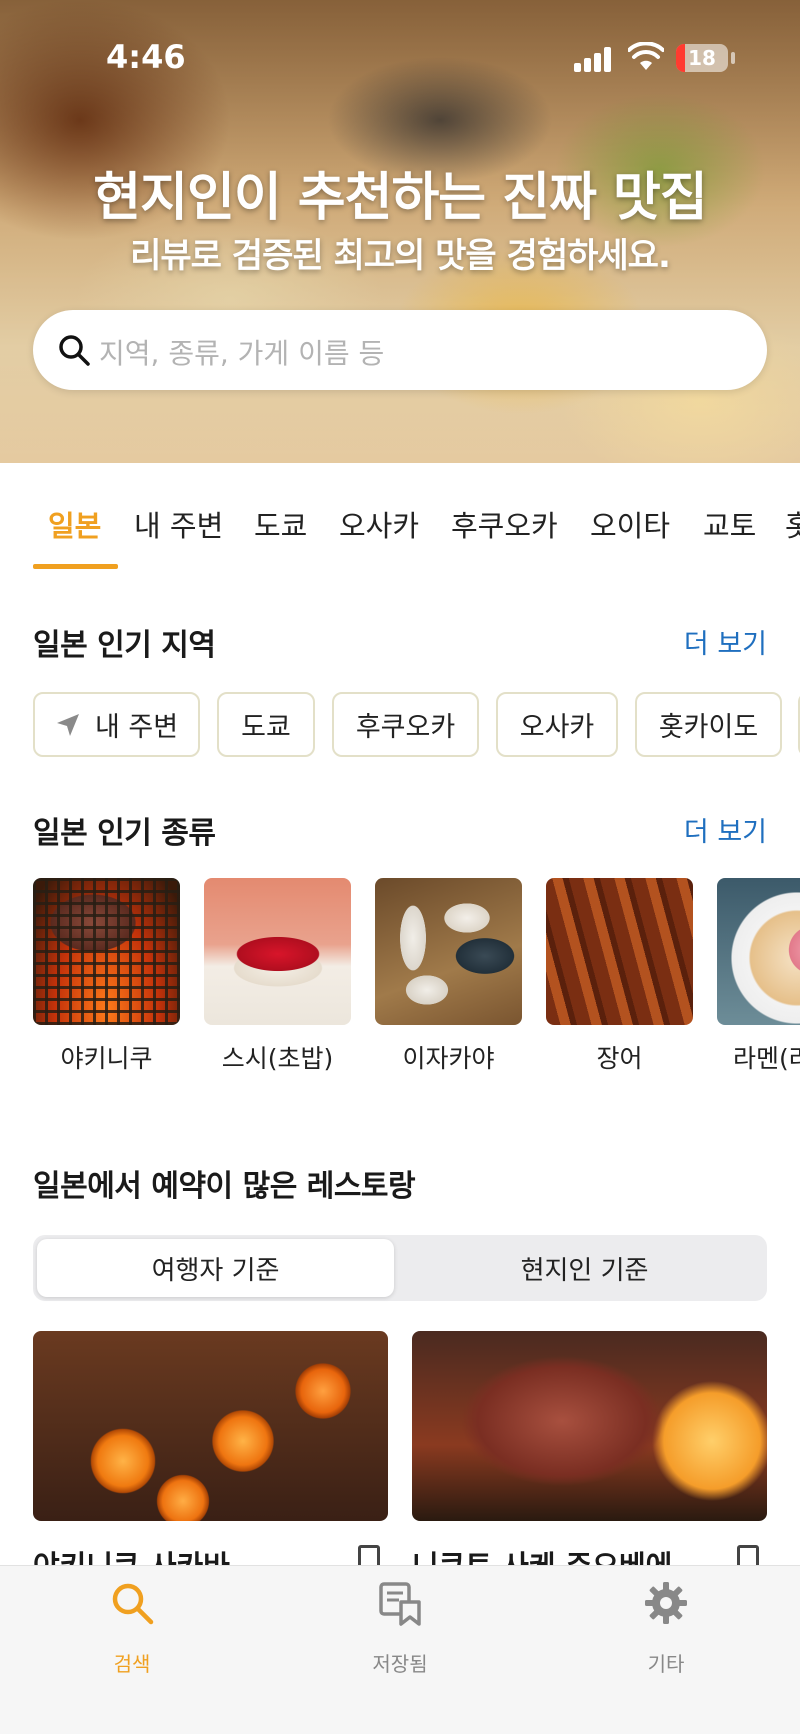  What do you see at coordinates (124, 833) in the screenshot?
I see `popular-types-title: 일본 인기 종류` at bounding box center [124, 833].